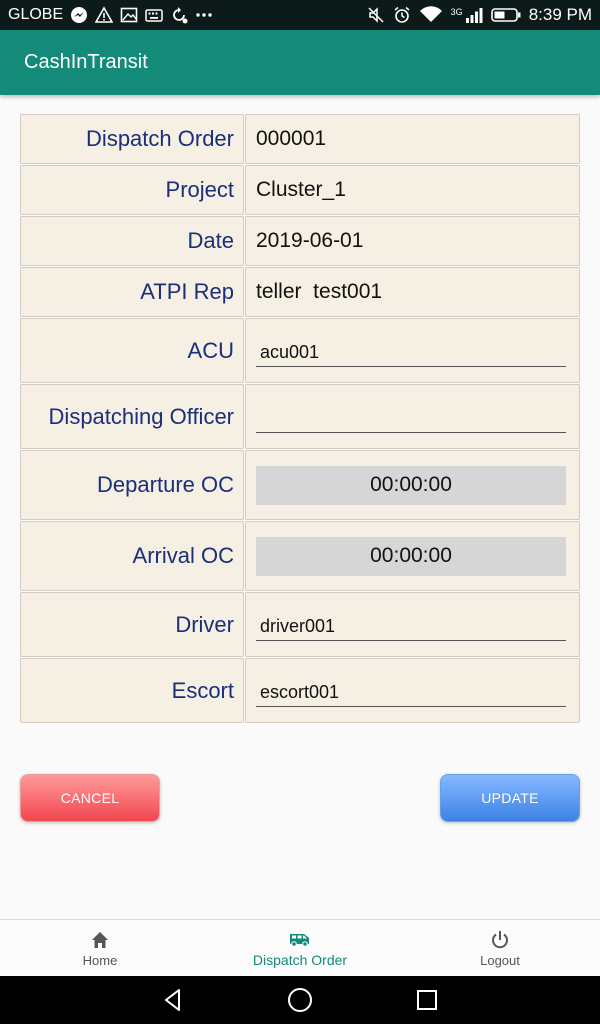  Describe the element at coordinates (500, 939) in the screenshot. I see `power-icon` at that location.